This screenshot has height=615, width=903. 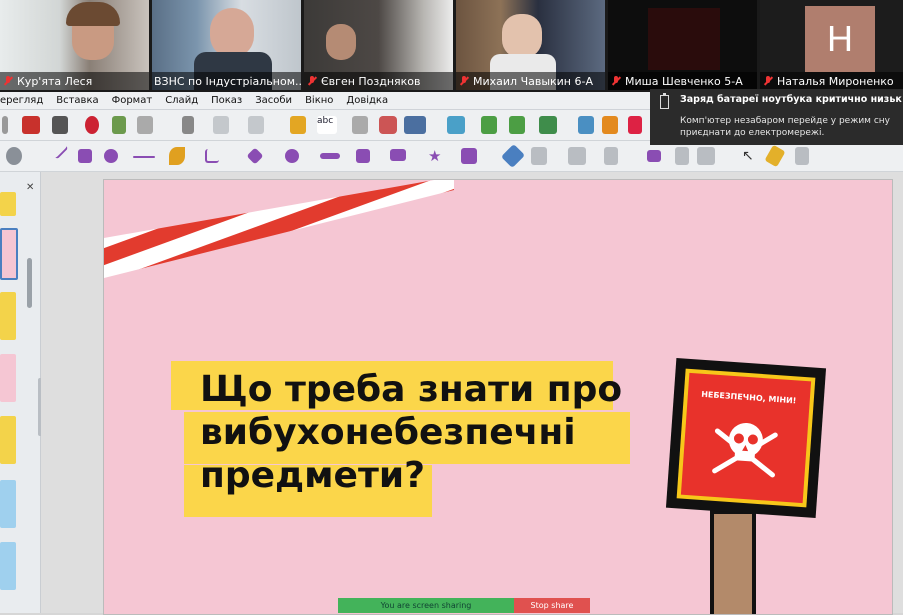 I want to click on sign-post, so click(x=733, y=562).